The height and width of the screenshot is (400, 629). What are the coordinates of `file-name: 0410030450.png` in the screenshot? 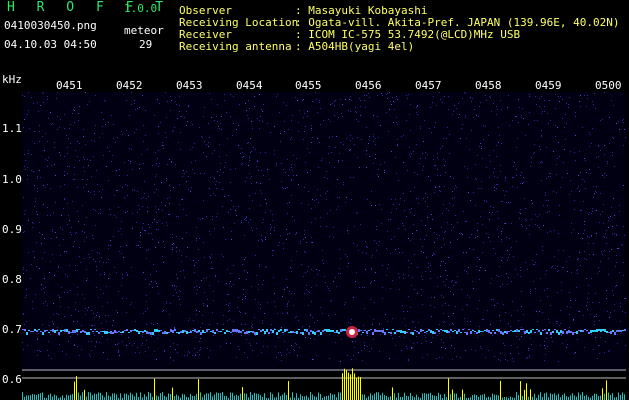 It's located at (50, 25).